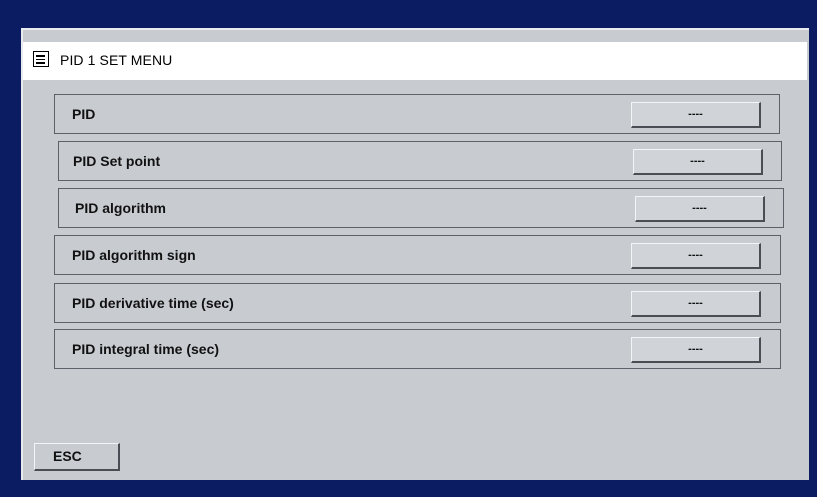  Describe the element at coordinates (417, 349) in the screenshot. I see `setting-row-integral-time: PID integral time (sec) ----` at that location.